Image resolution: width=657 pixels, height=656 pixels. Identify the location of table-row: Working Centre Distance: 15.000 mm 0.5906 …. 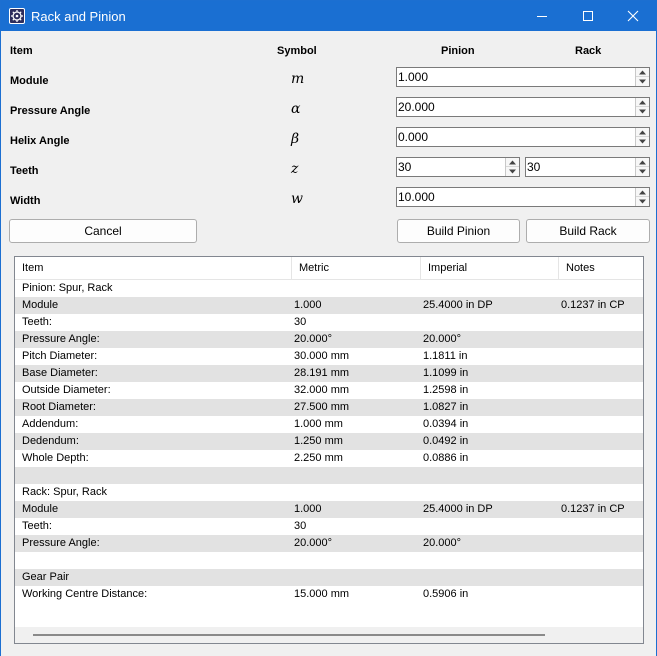
(329, 594).